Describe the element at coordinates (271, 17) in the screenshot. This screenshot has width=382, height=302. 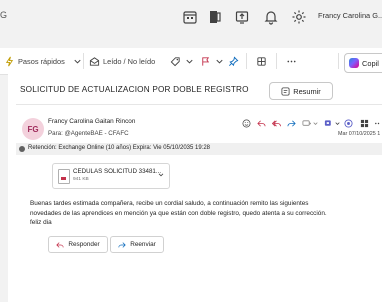
I see `bell-icon` at that location.